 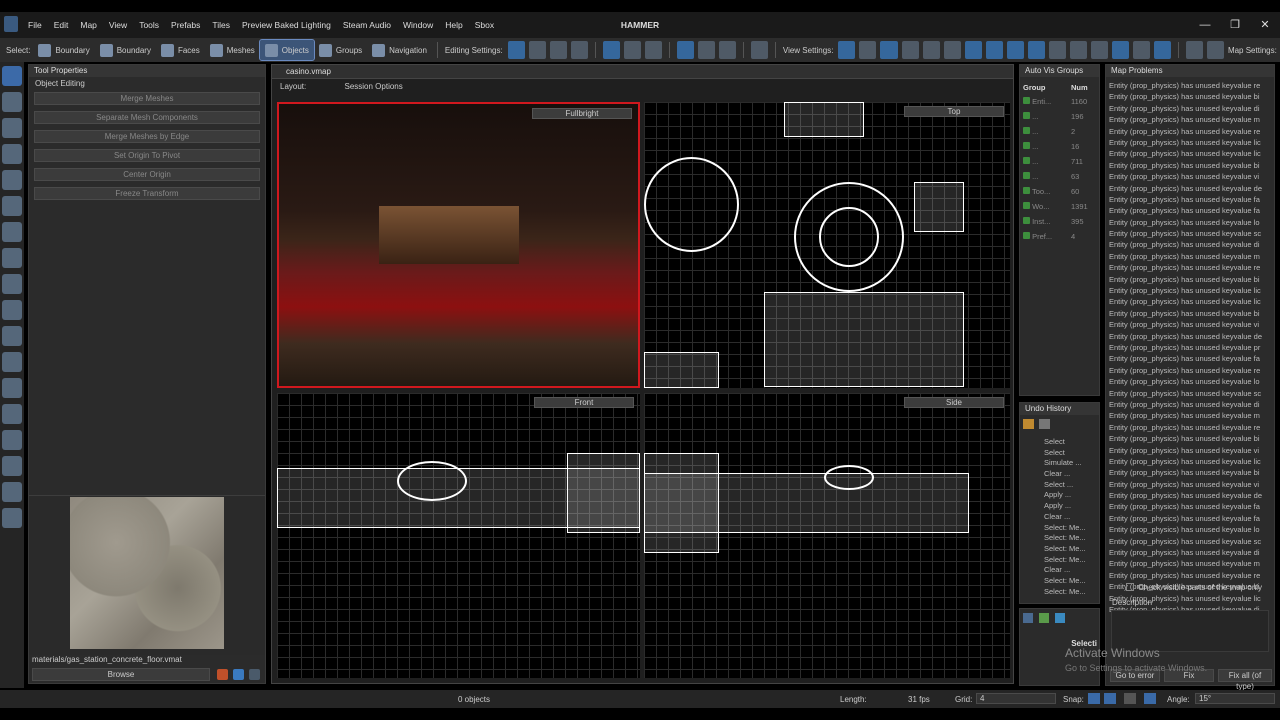 What do you see at coordinates (1099, 50) in the screenshot?
I see `view-physics-icon` at bounding box center [1099, 50].